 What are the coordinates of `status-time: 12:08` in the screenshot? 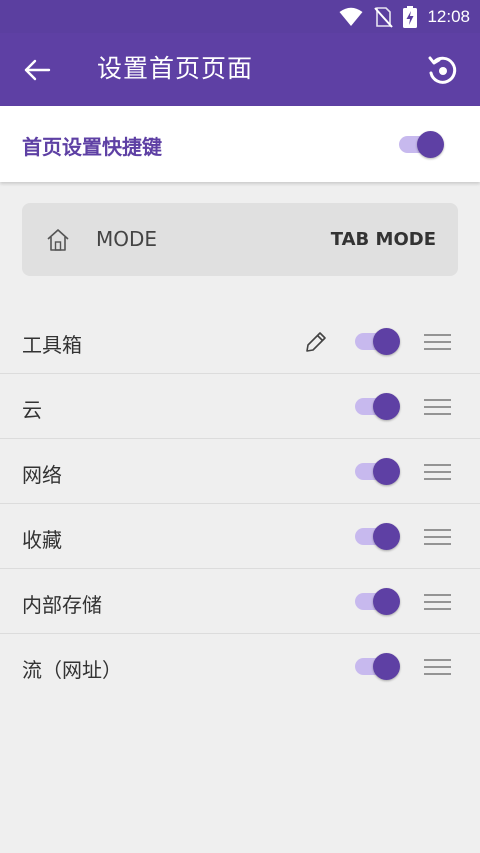 It's located at (448, 16).